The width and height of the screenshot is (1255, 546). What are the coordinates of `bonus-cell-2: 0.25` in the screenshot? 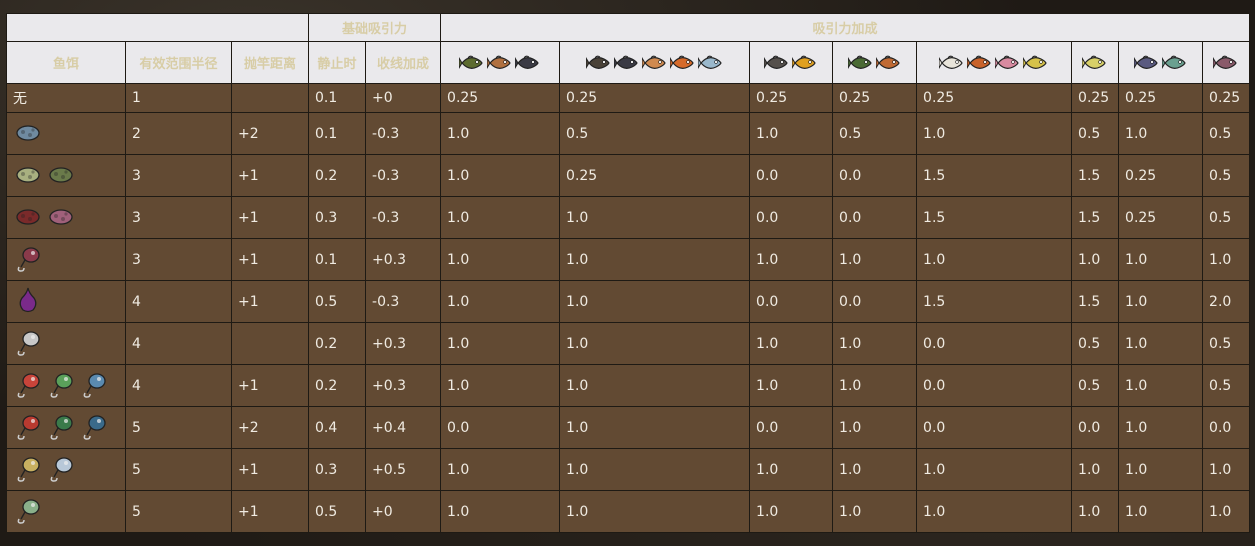 It's located at (655, 175).